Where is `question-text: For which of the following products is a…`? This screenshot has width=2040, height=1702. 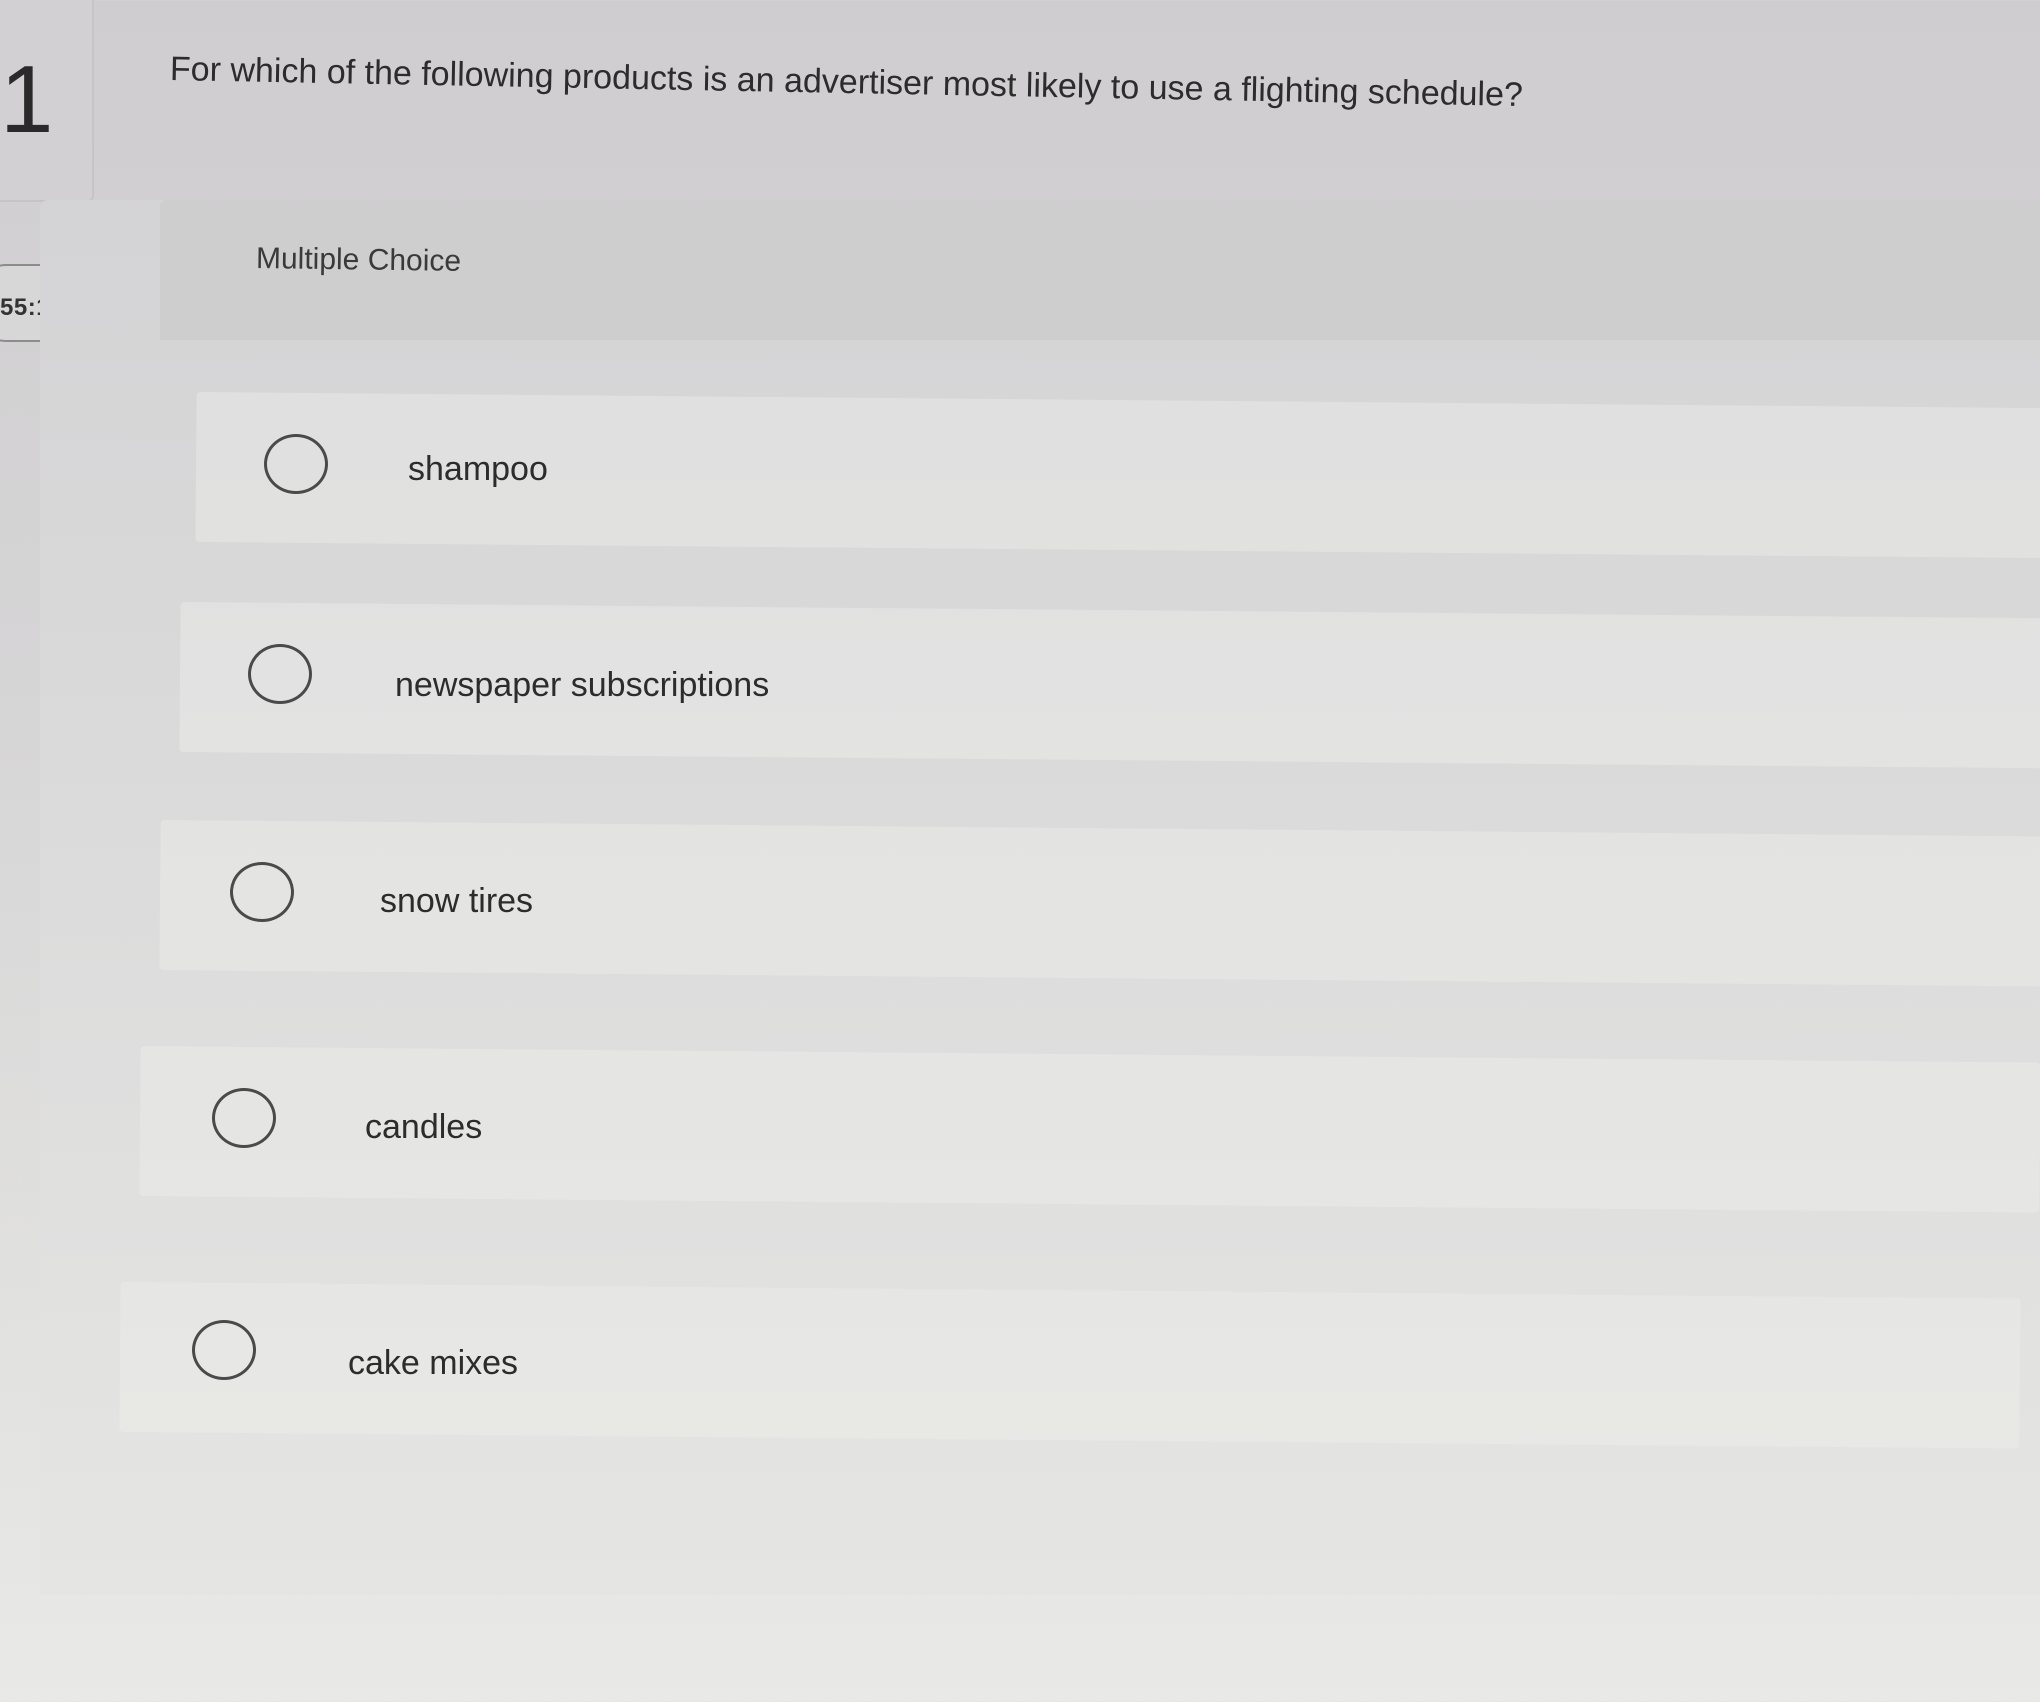
question-text: For which of the following products is a… is located at coordinates (846, 82).